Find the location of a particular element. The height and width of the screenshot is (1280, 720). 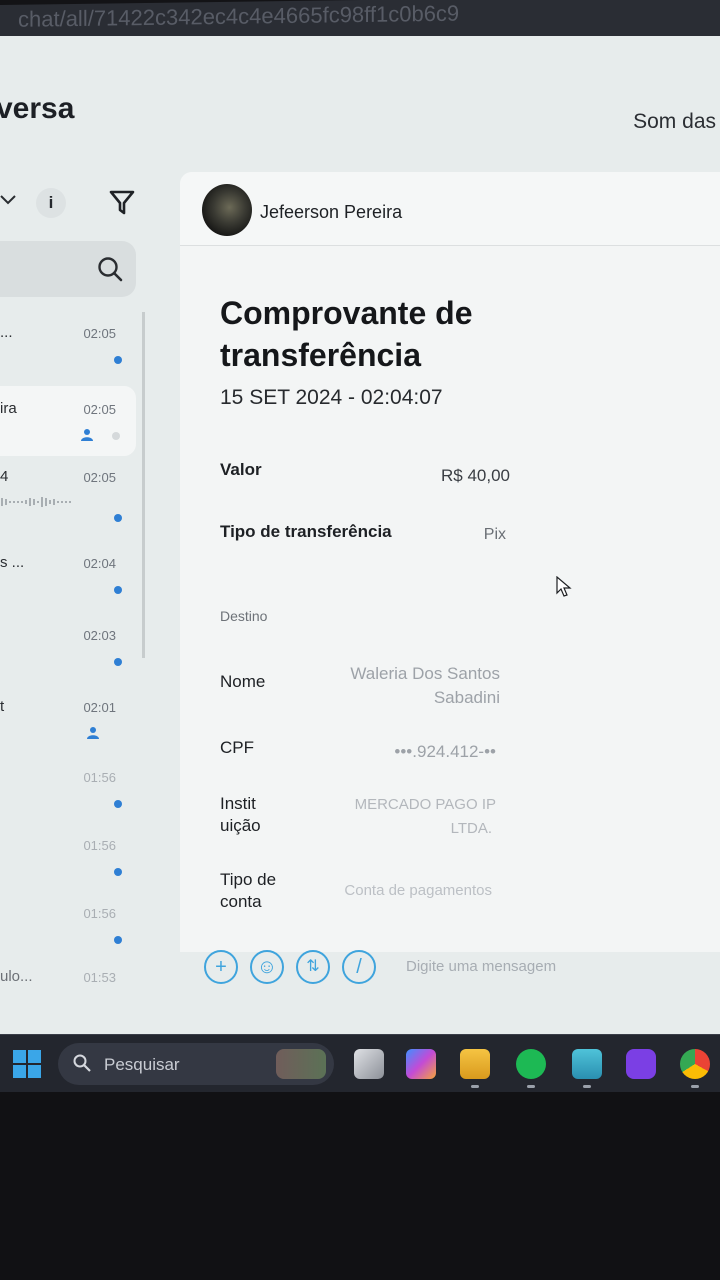

nome-value-line2: Sabadini is located at coordinates (466, 697).